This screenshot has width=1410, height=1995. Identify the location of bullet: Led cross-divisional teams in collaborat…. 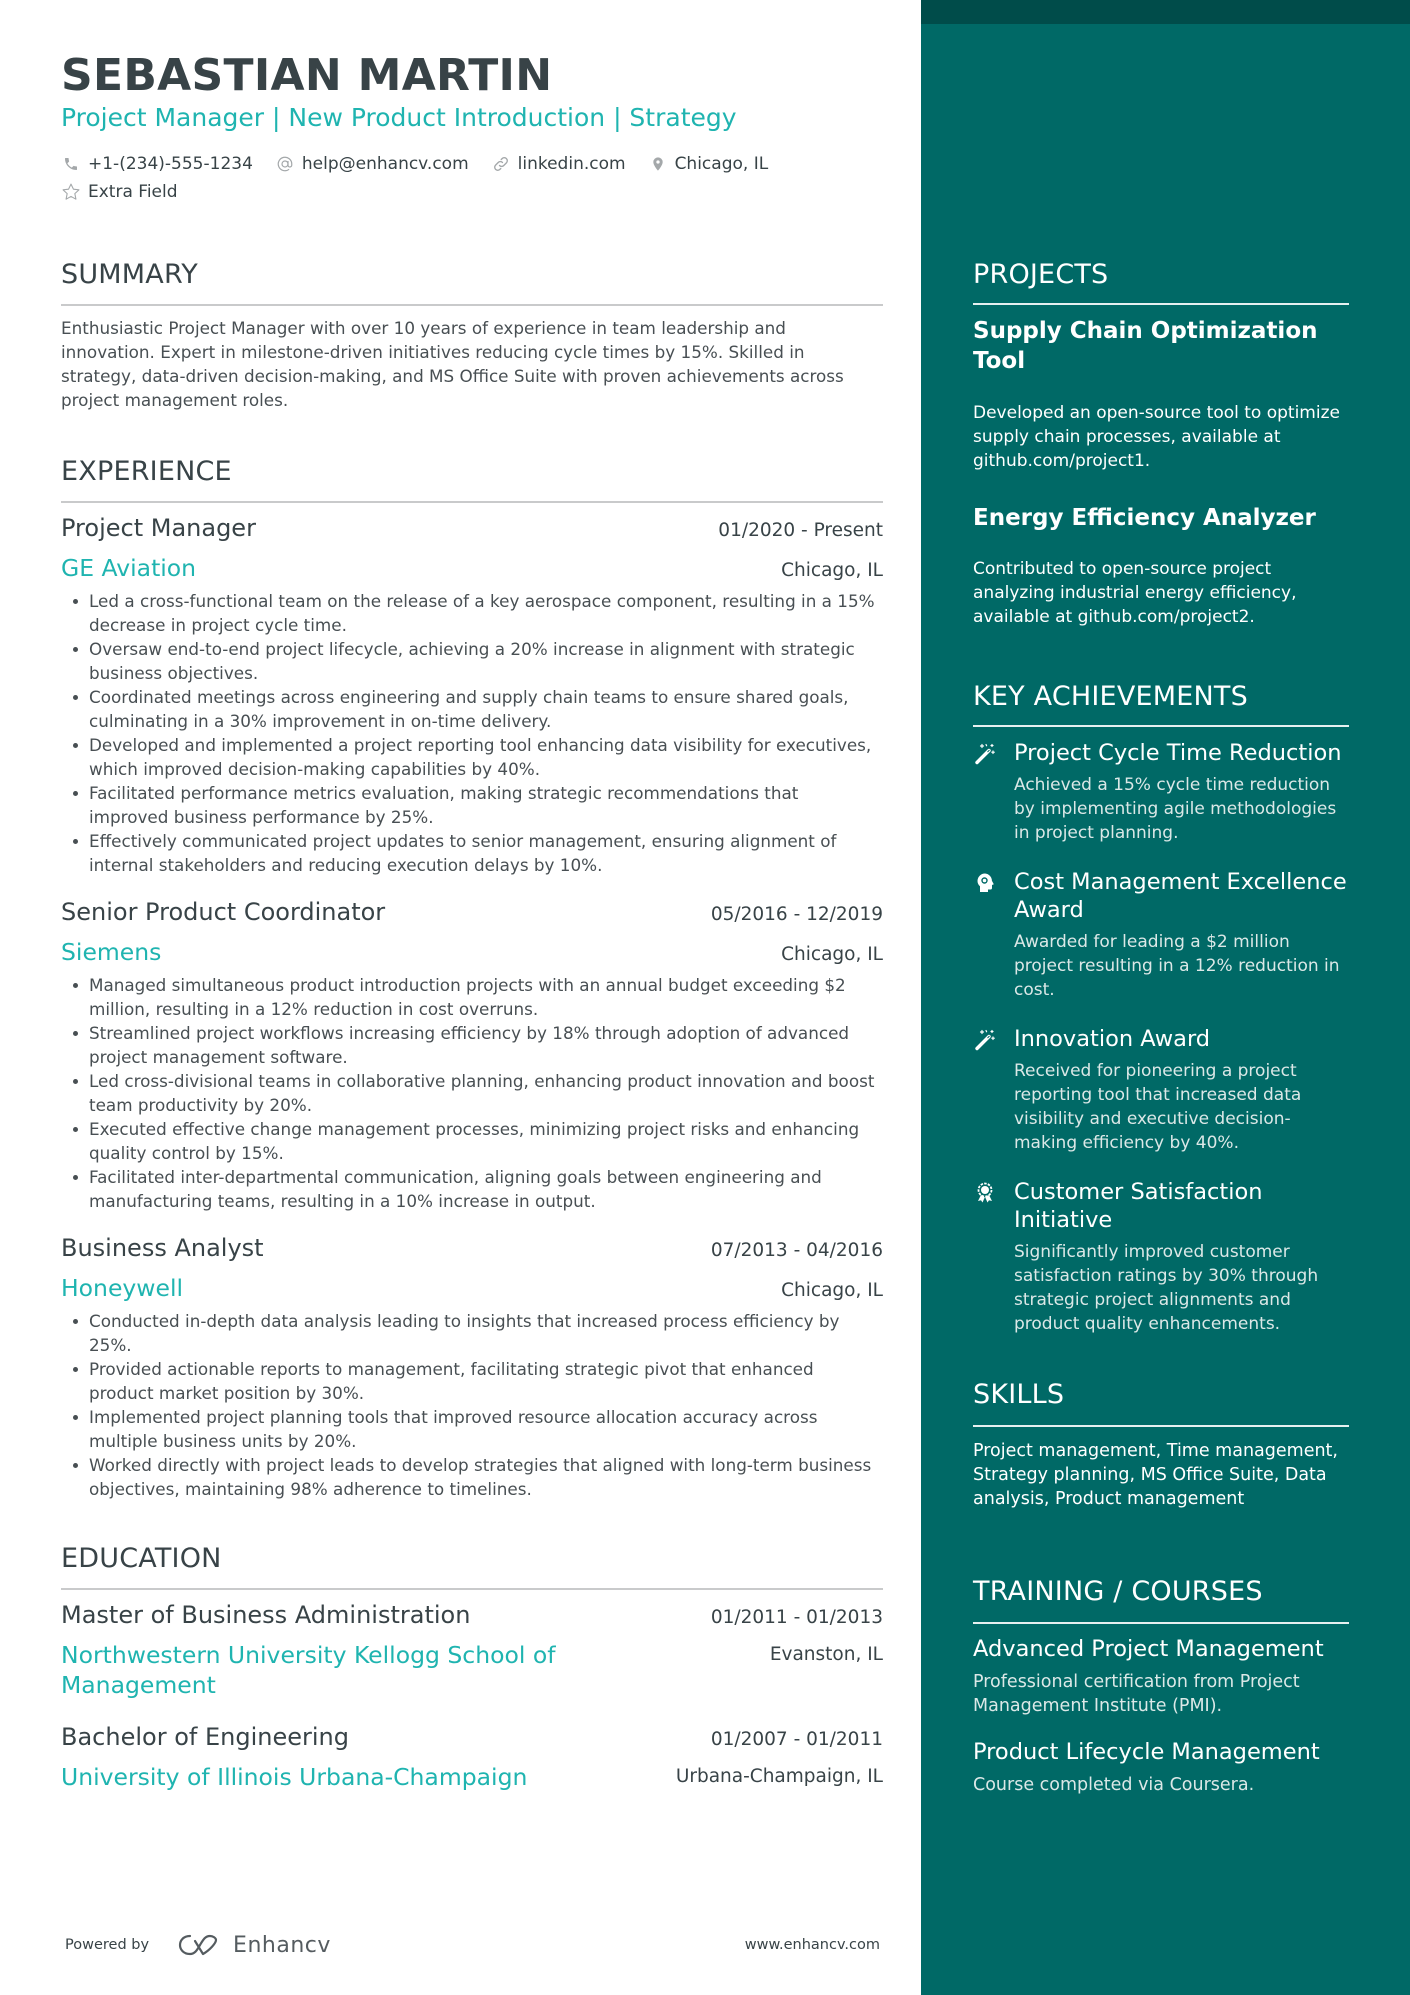
(472, 1093).